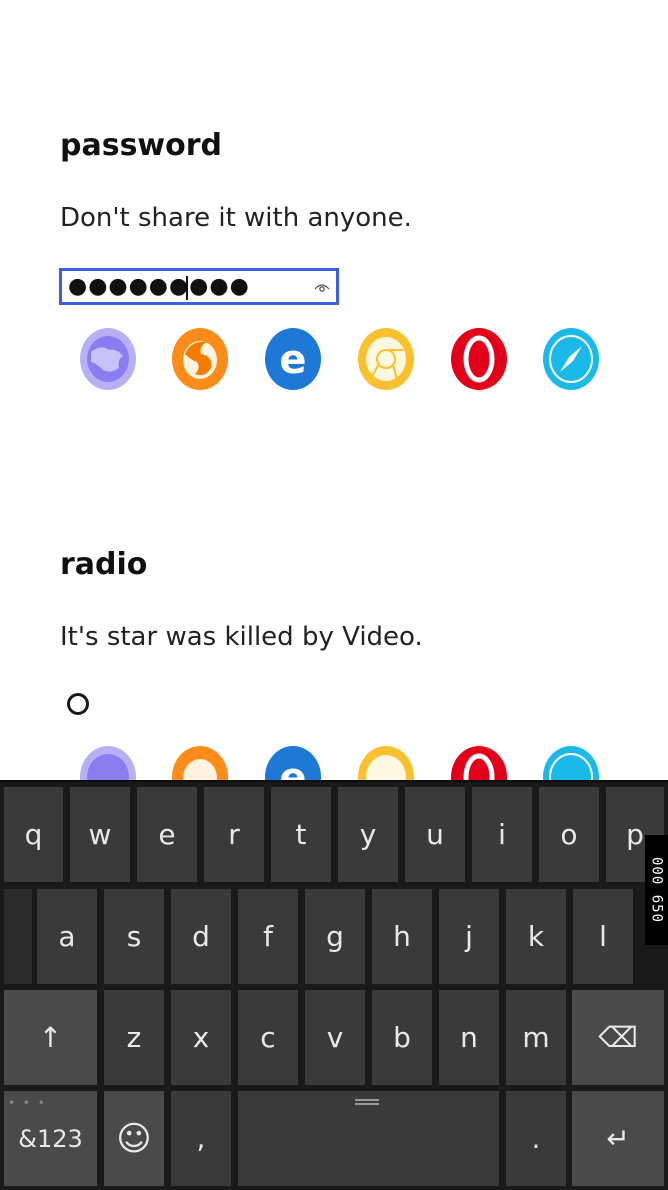 The height and width of the screenshot is (1190, 668). I want to click on side-badge: 000 650, so click(656, 890).